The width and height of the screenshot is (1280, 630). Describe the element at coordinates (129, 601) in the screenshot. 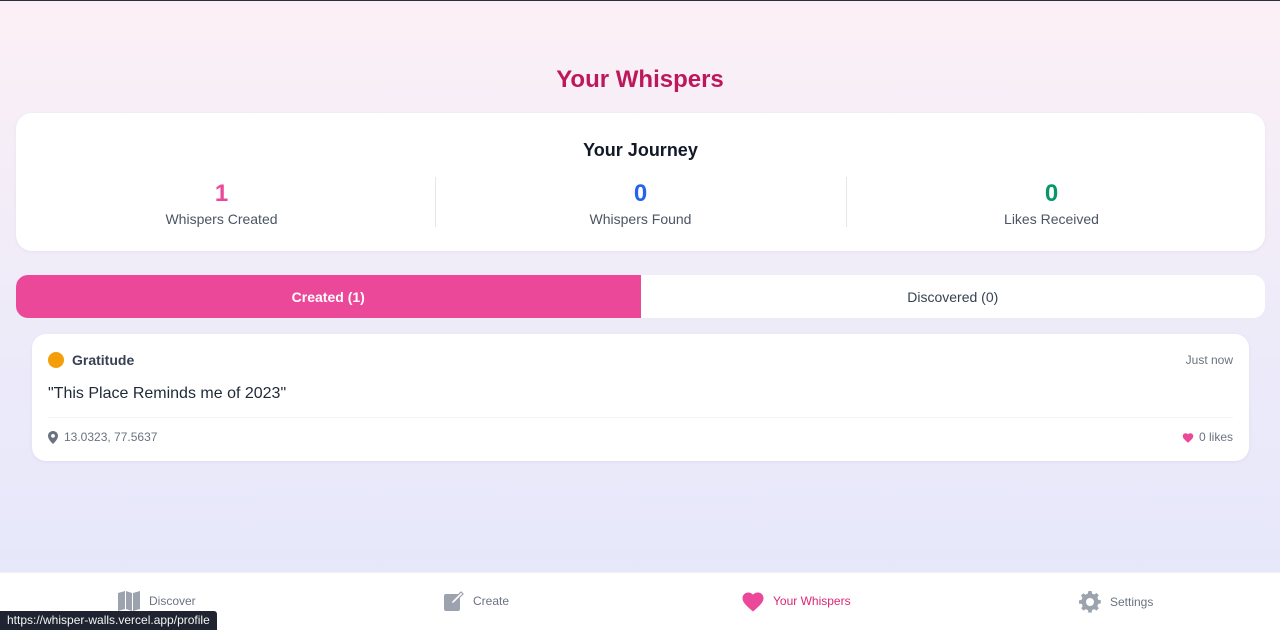

I see `map-icon` at that location.